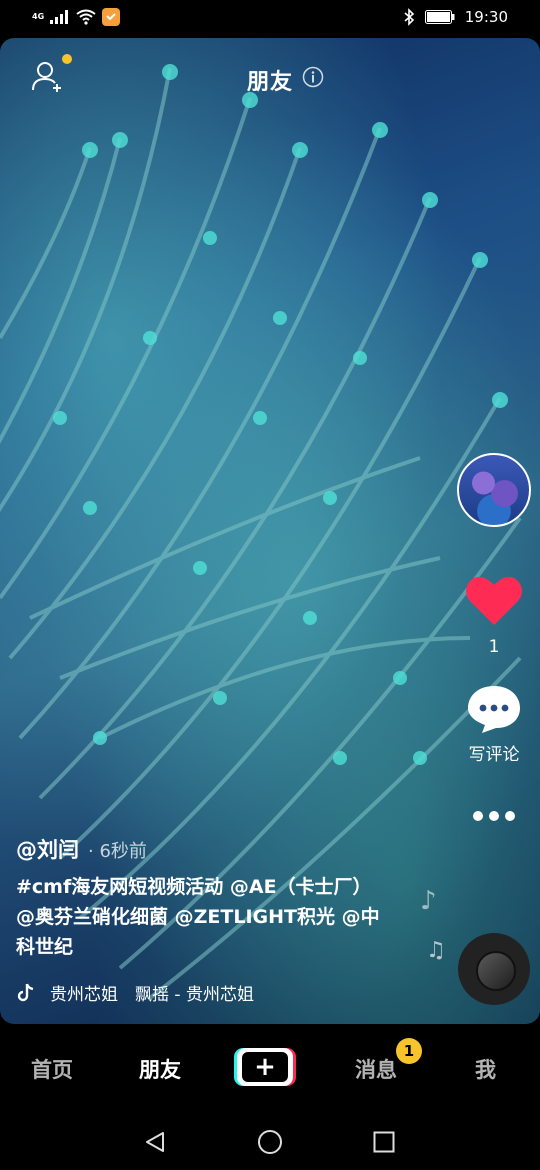 Image resolution: width=540 pixels, height=1170 pixels. What do you see at coordinates (486, 17) in the screenshot?
I see `clock: 19:30` at bounding box center [486, 17].